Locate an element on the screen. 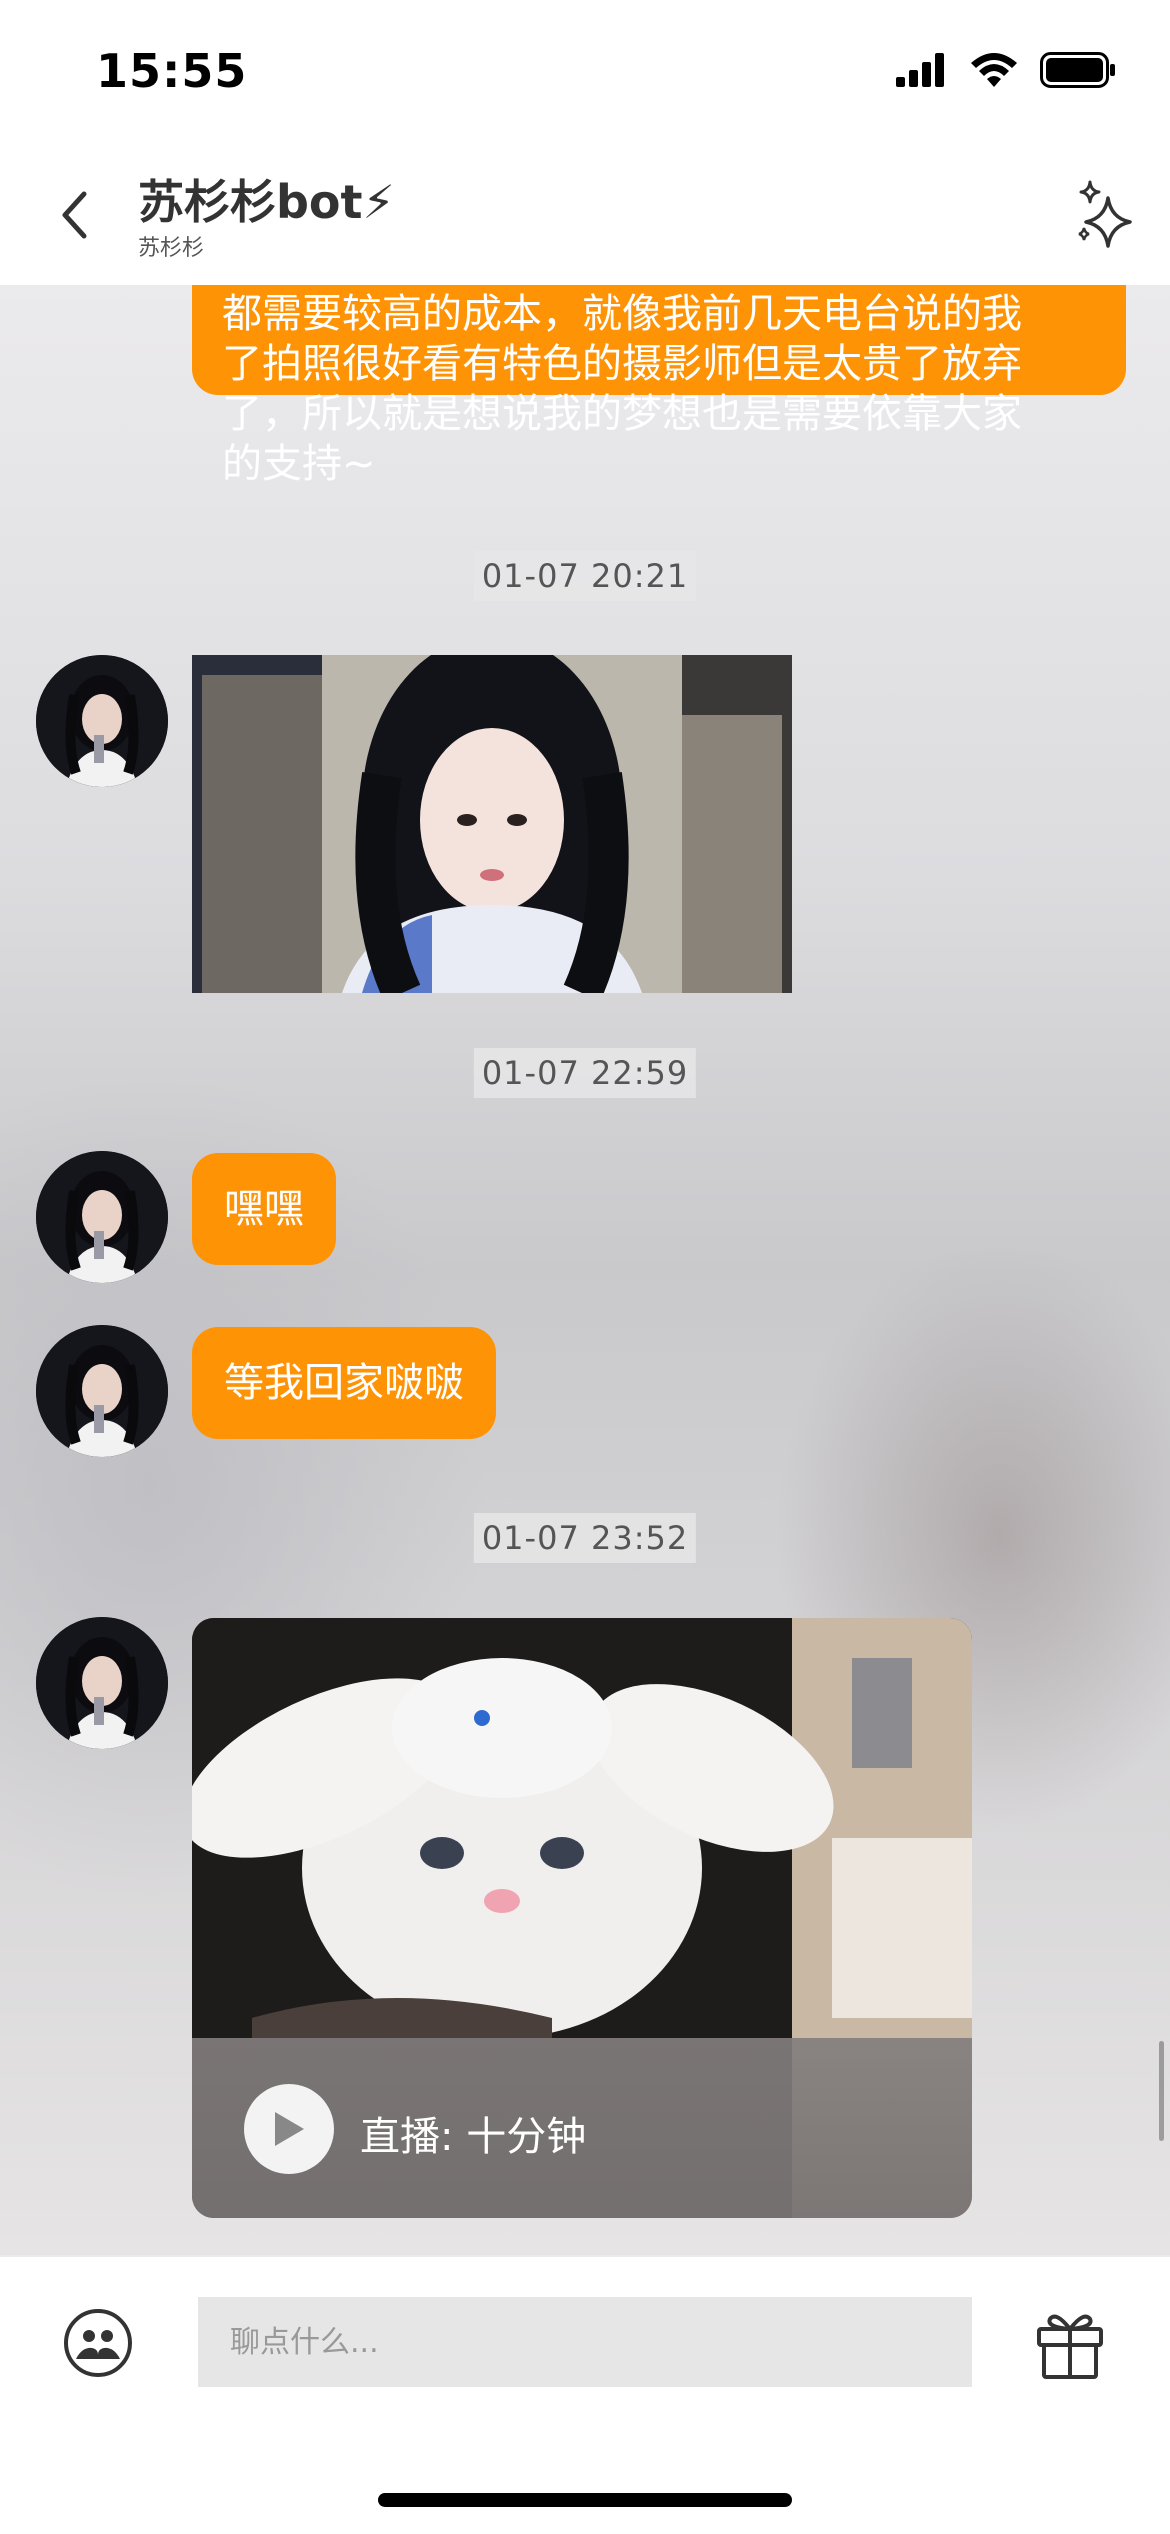 The image size is (1170, 2534). text-message-bubble: 等我回家啵啵 is located at coordinates (344, 1383).